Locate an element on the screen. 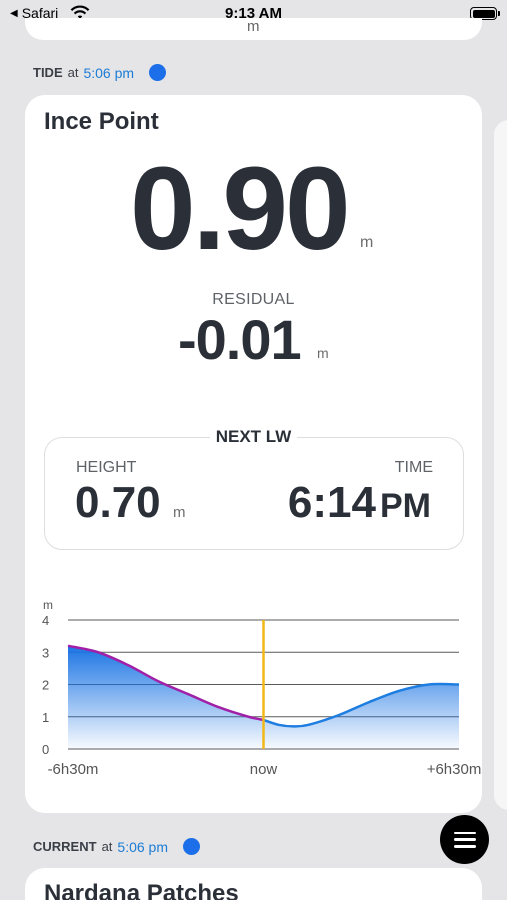 The image size is (507, 900). lw-time-value: 6:14 PM is located at coordinates (359, 503).